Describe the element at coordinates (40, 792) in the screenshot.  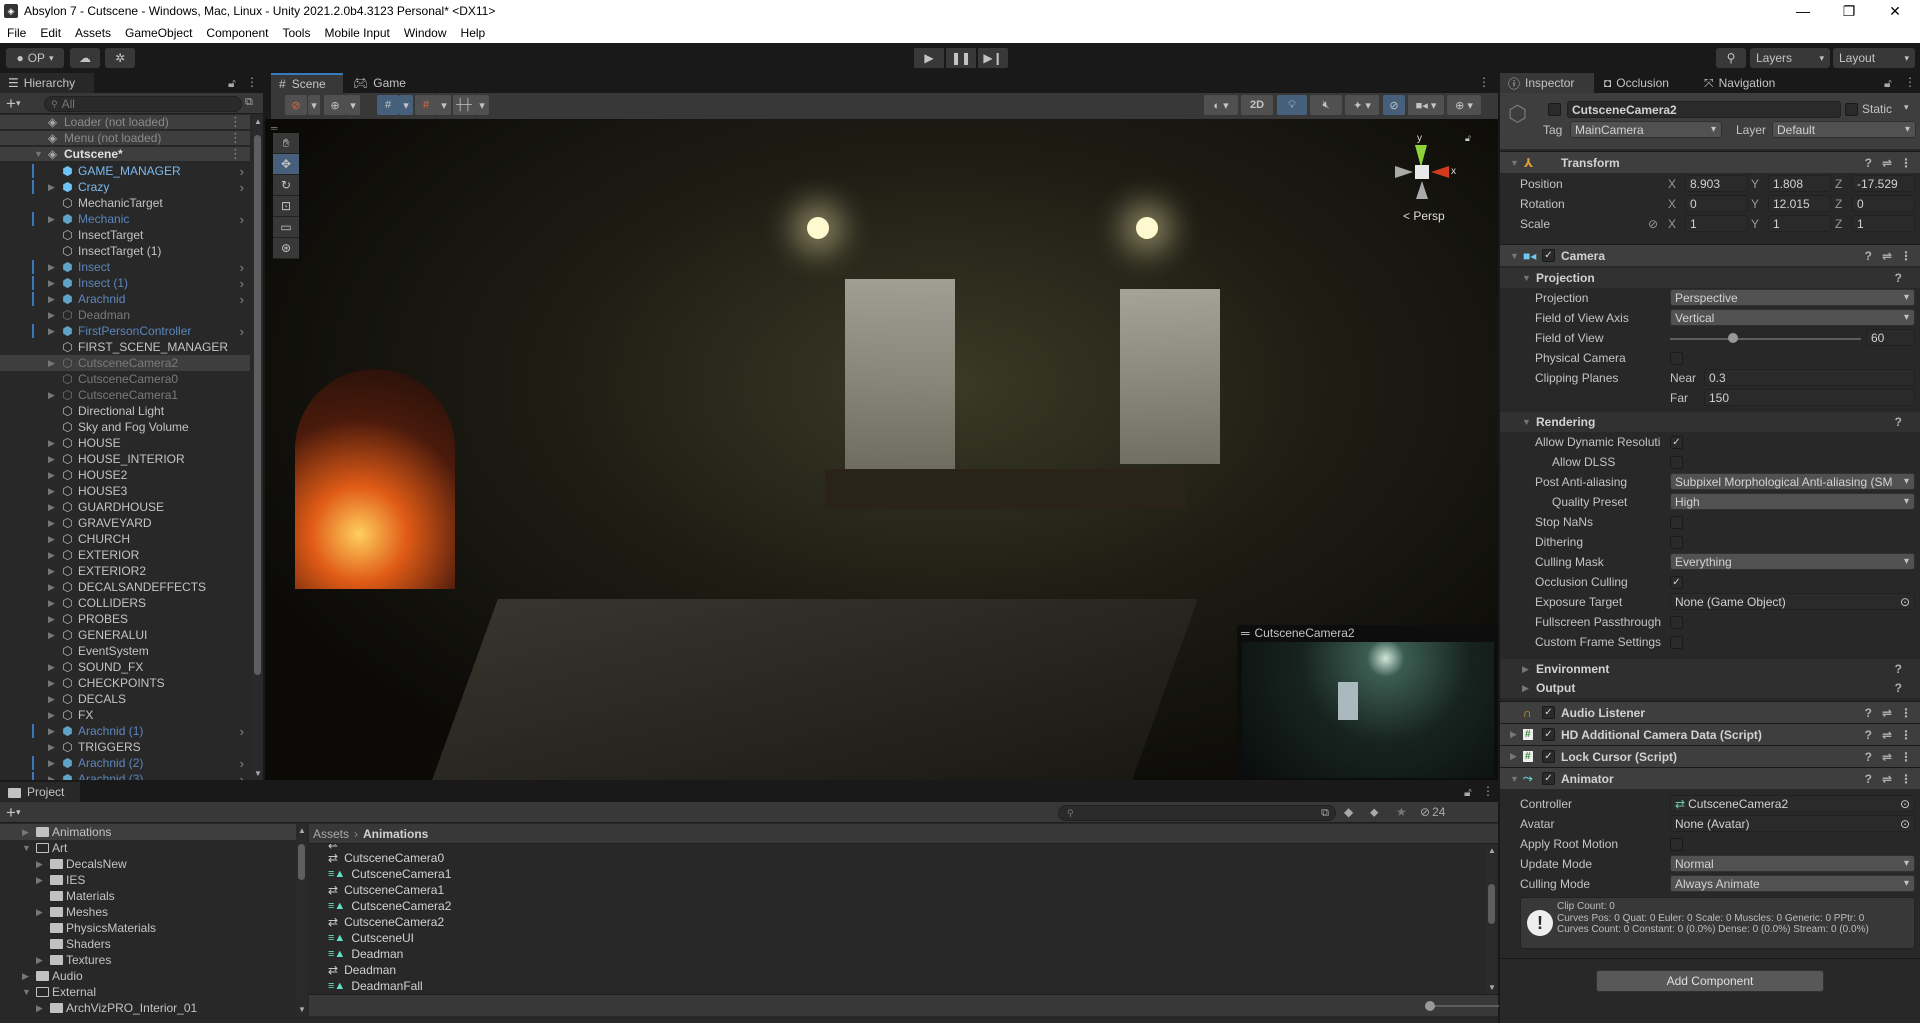
I see `tab-project: Project` at that location.